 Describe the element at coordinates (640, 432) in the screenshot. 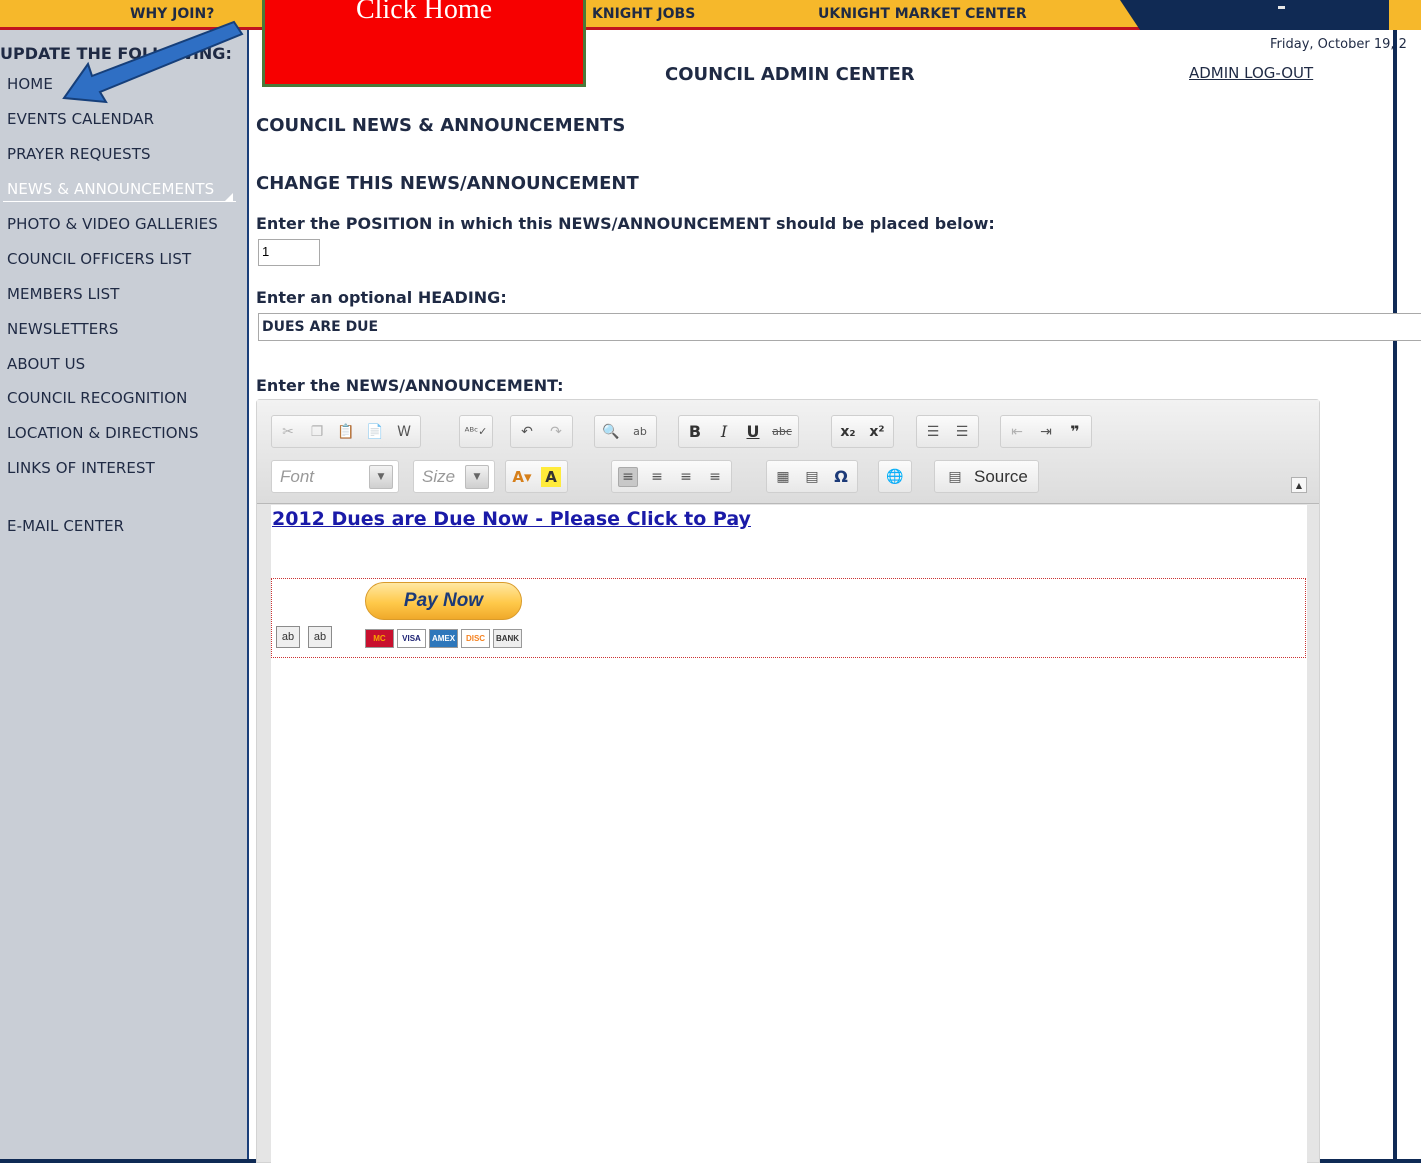

I see `replace-icon: ab` at that location.